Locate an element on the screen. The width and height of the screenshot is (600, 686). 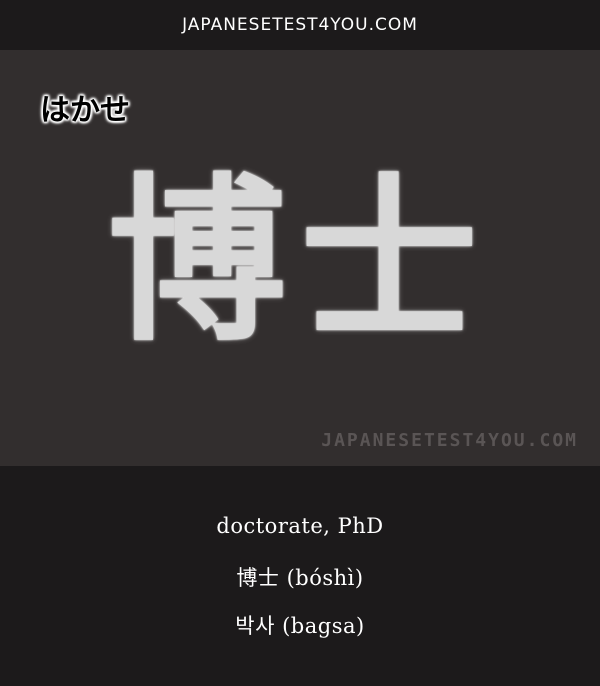
hiragana-reading: はかせ is located at coordinates (85, 110).